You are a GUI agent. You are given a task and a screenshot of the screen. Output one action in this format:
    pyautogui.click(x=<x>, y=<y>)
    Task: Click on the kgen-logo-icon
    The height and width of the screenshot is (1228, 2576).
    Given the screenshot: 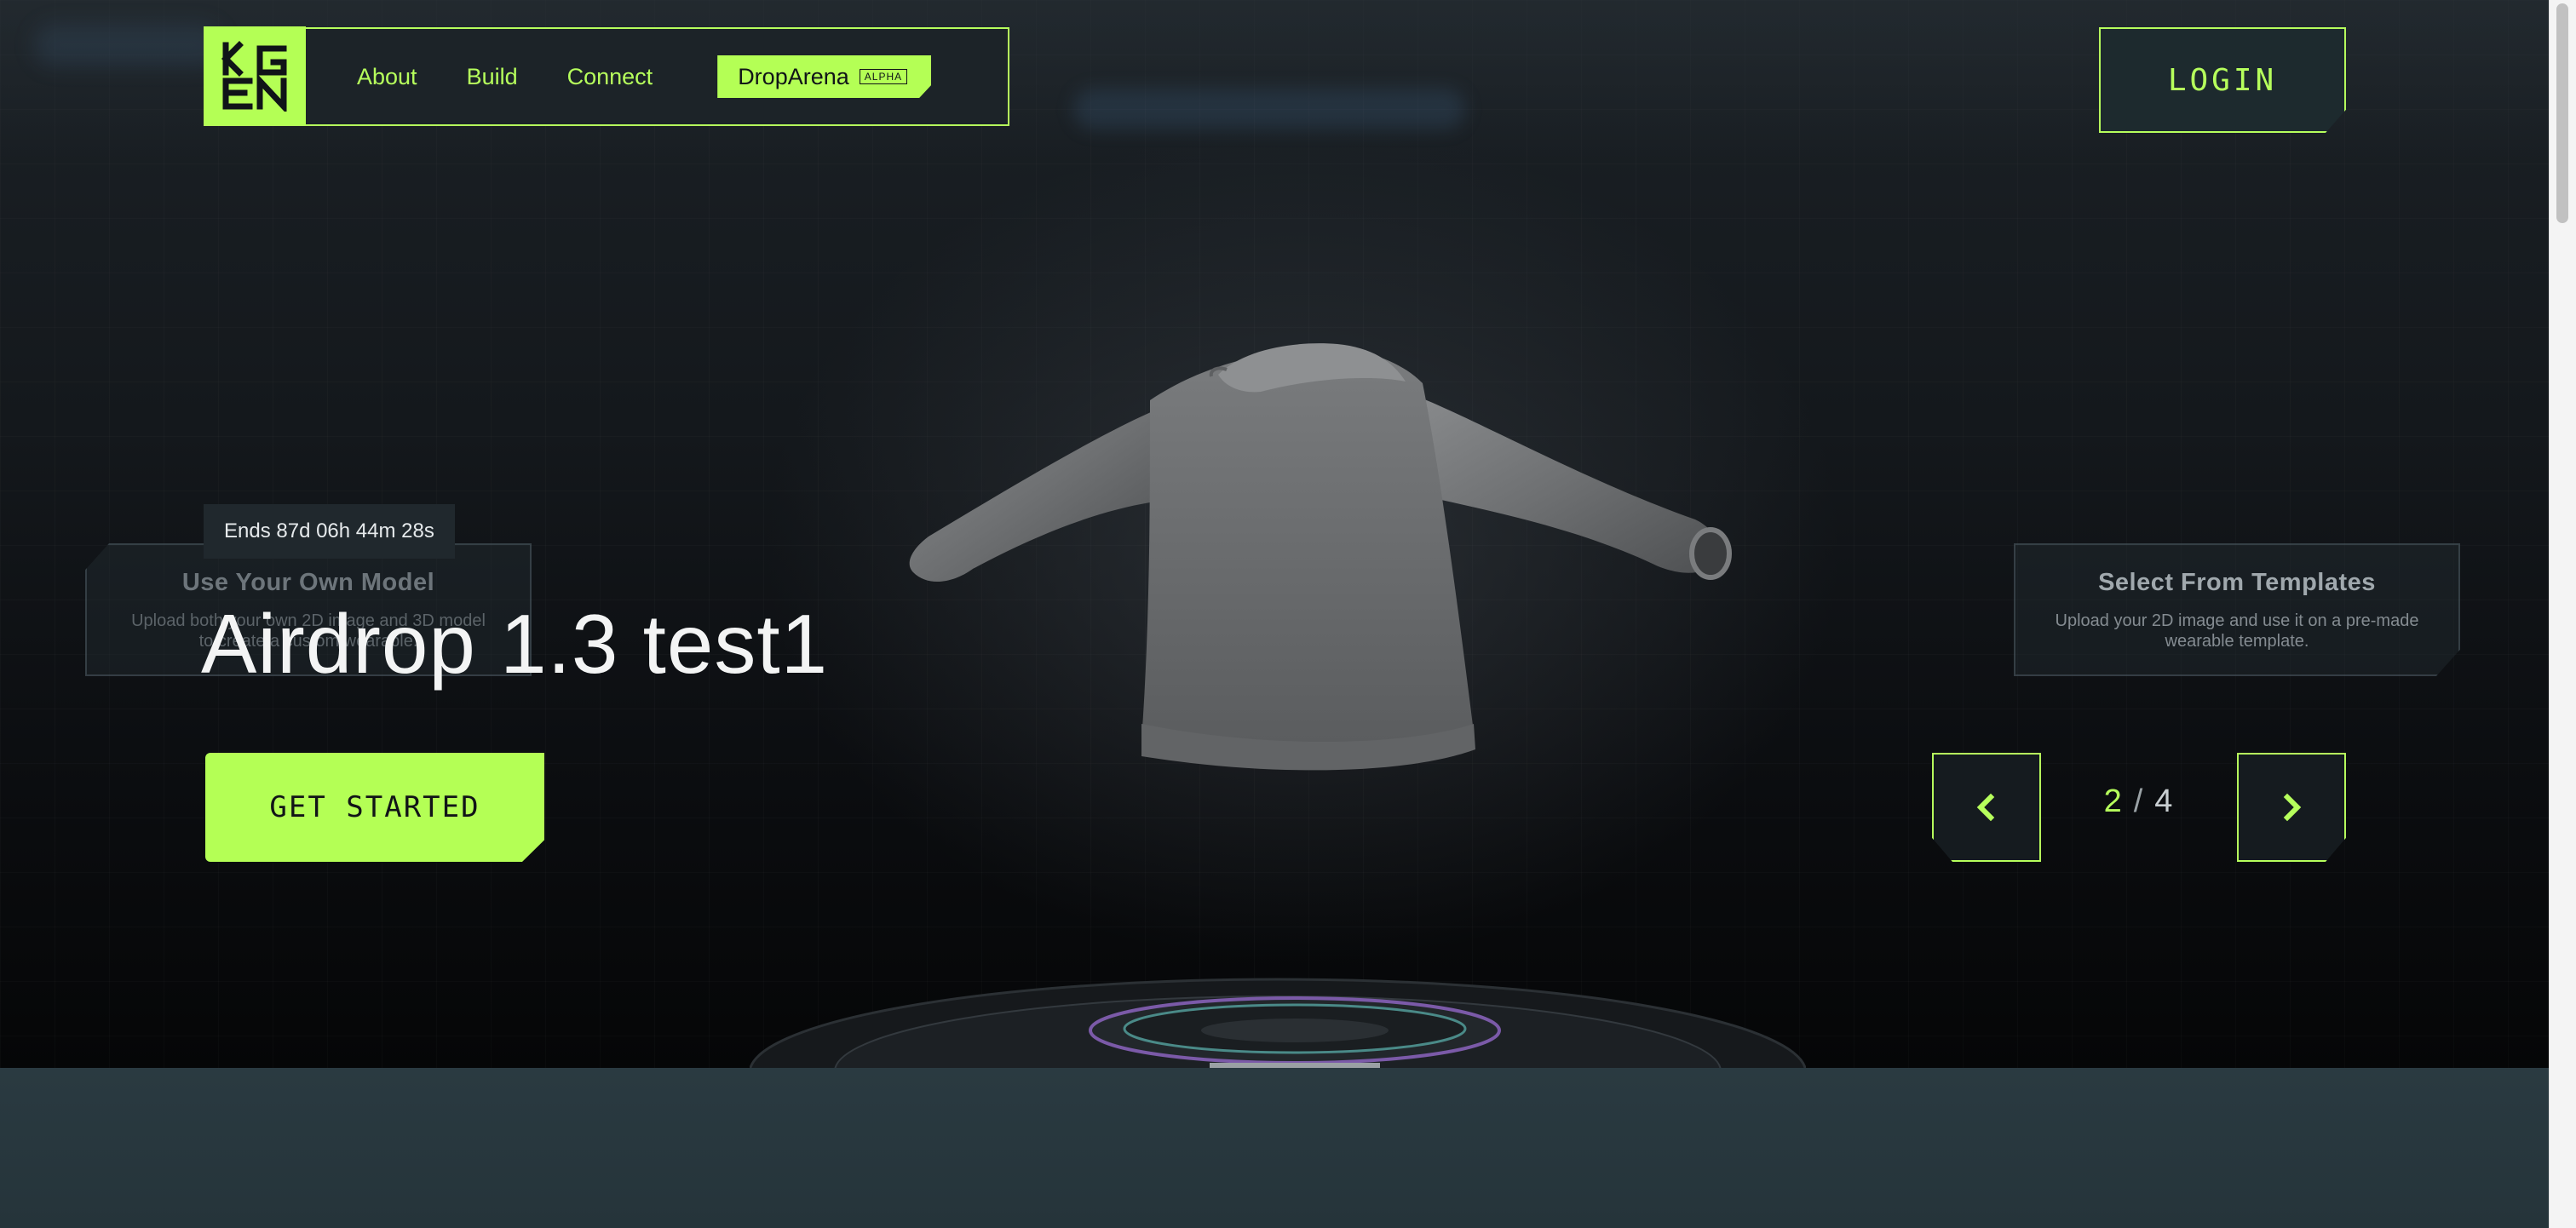 What is the action you would take?
    pyautogui.click(x=255, y=75)
    